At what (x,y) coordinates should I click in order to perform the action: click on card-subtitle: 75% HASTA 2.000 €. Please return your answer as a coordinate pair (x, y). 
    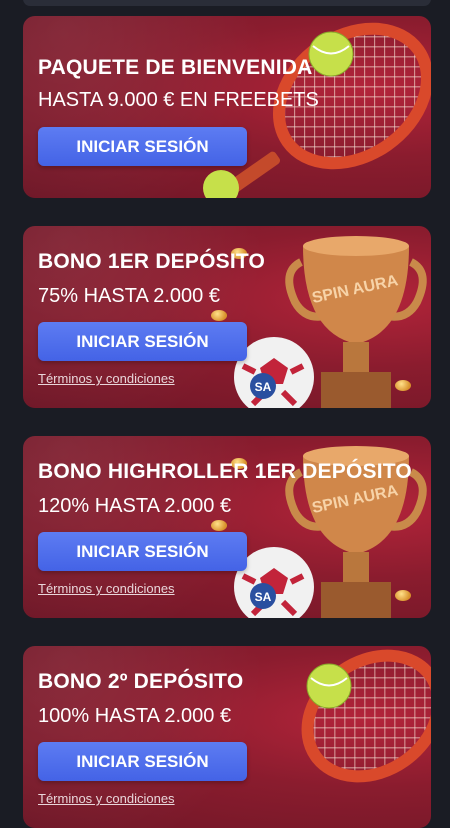
    Looking at the image, I should click on (129, 296).